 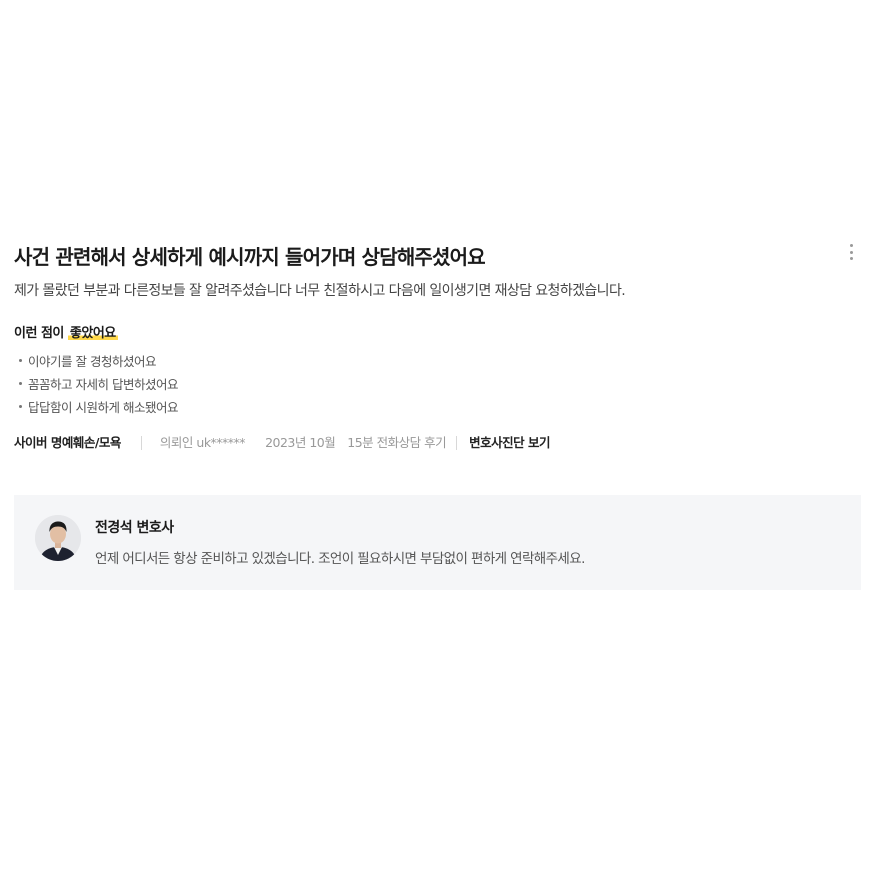 I want to click on review-date: 2023년 10월, so click(x=300, y=442).